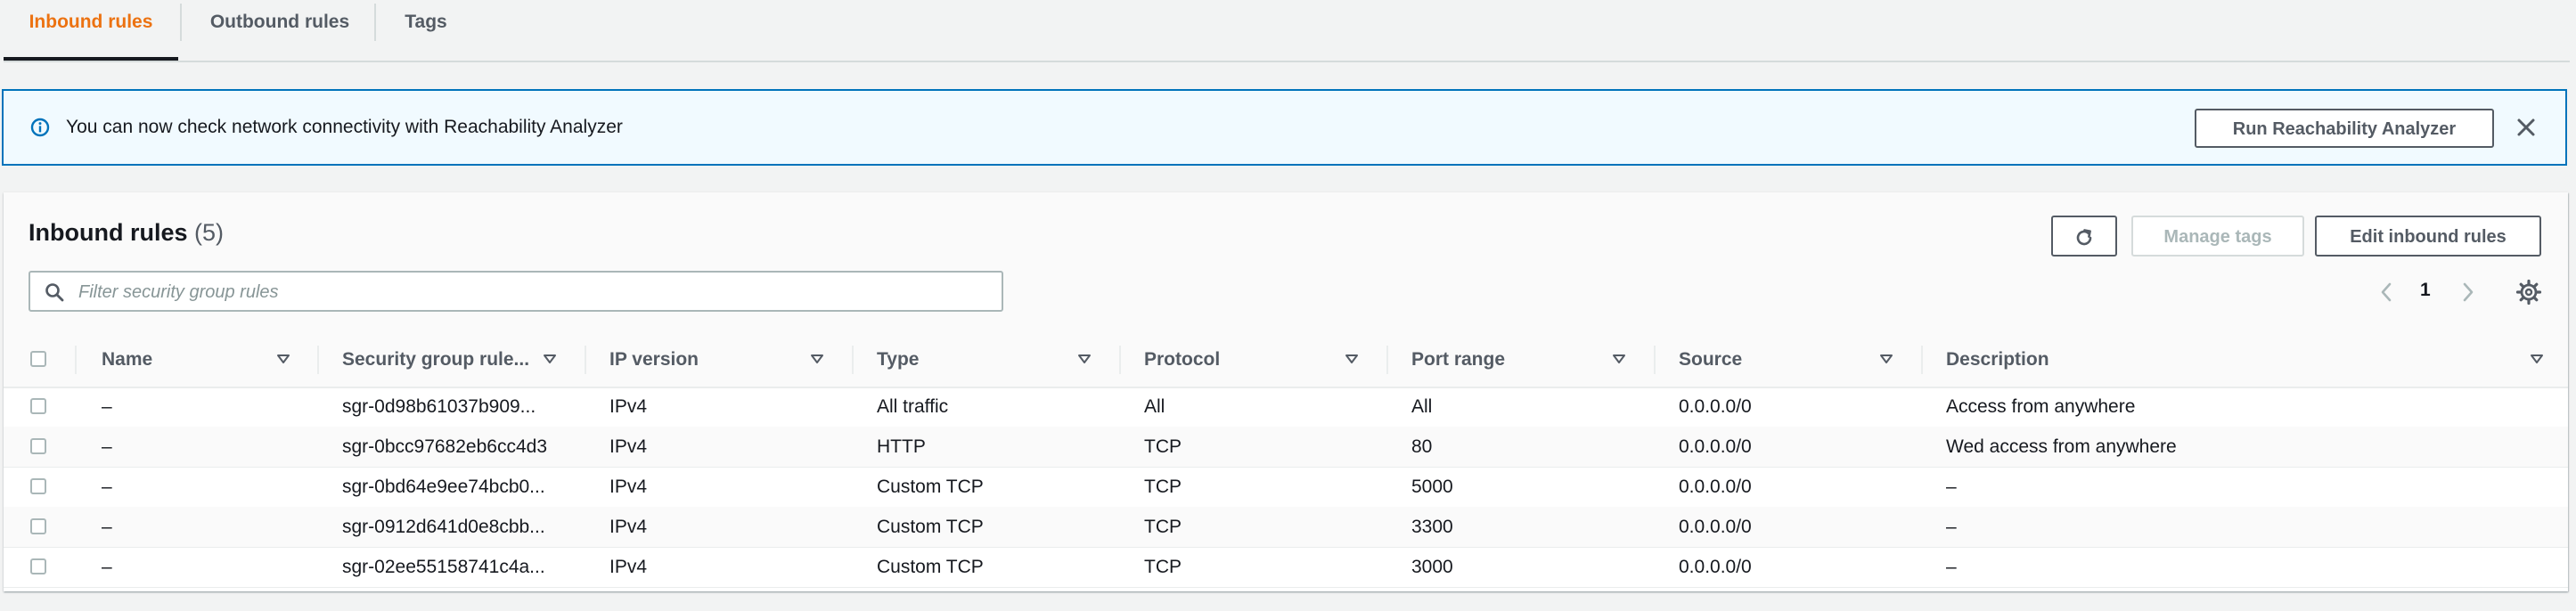  I want to click on filter-security-group-rules-input, so click(533, 292).